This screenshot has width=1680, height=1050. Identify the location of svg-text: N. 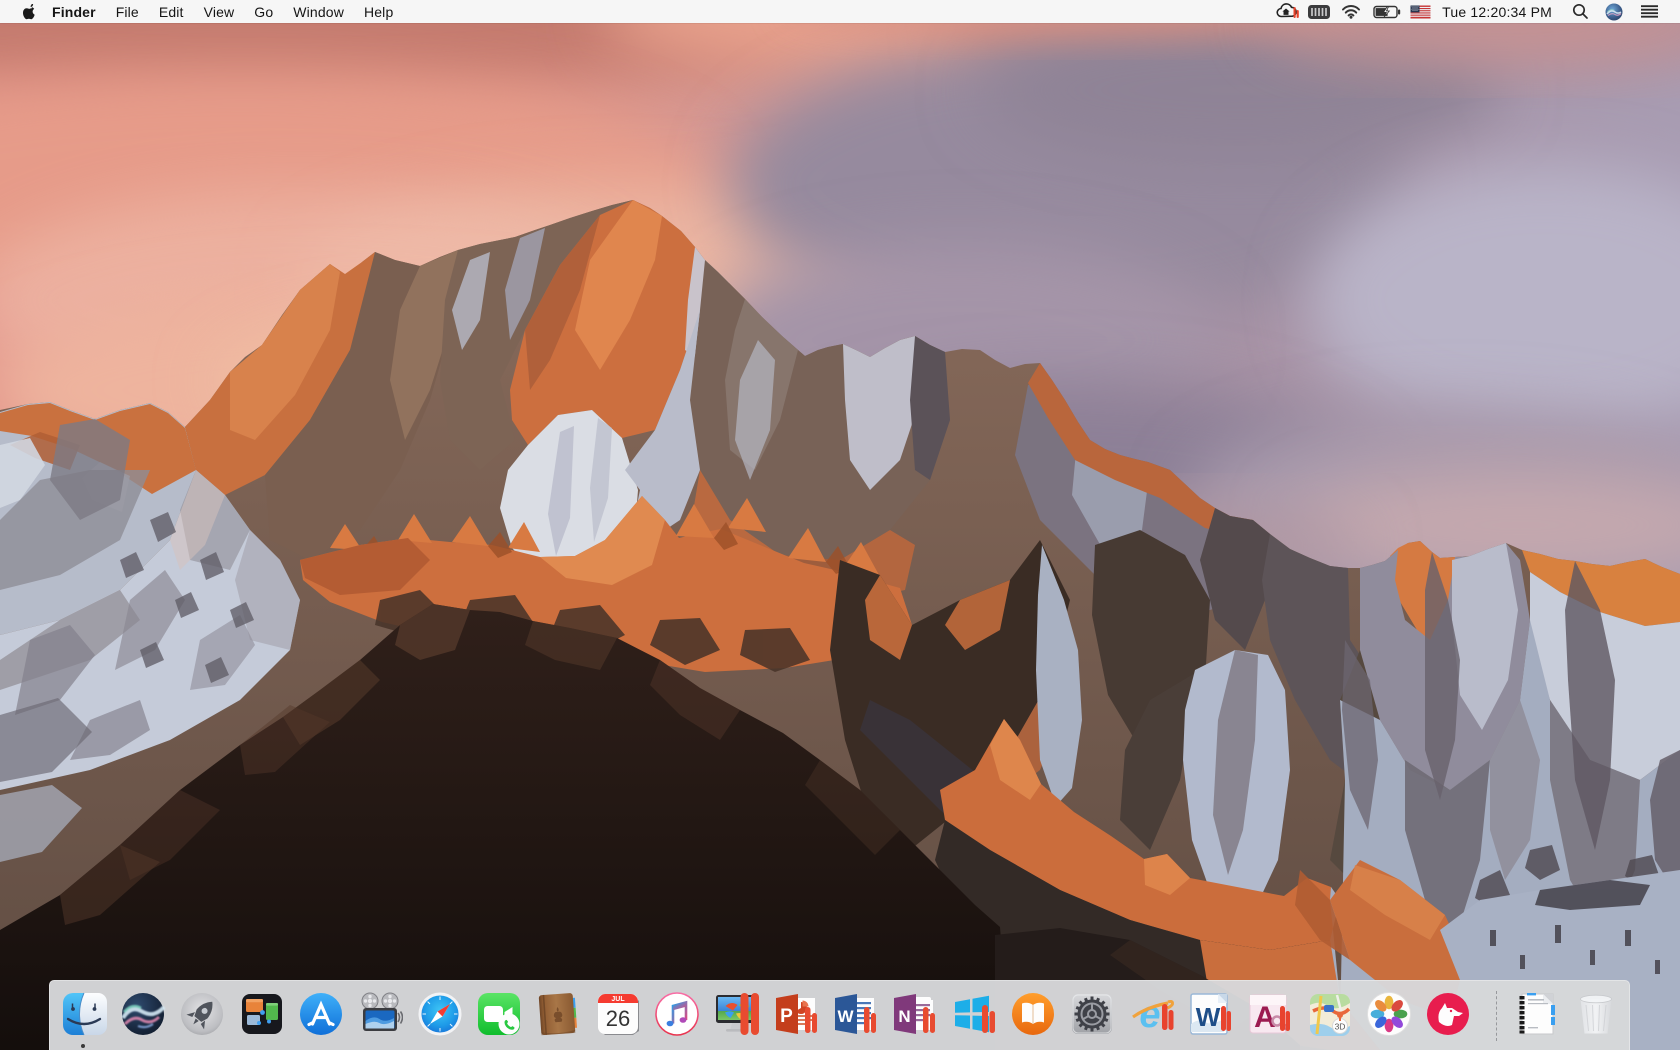
(904, 1016).